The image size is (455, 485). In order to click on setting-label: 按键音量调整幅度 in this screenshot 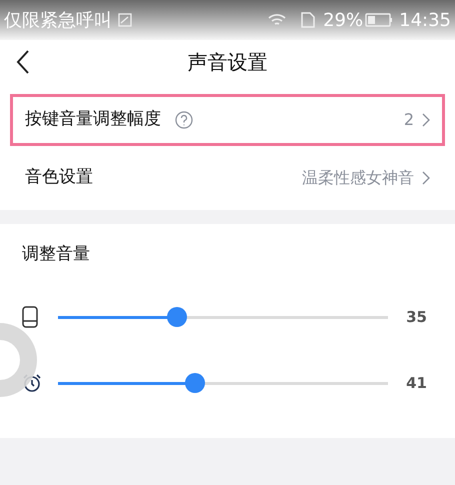, I will do `click(93, 120)`.